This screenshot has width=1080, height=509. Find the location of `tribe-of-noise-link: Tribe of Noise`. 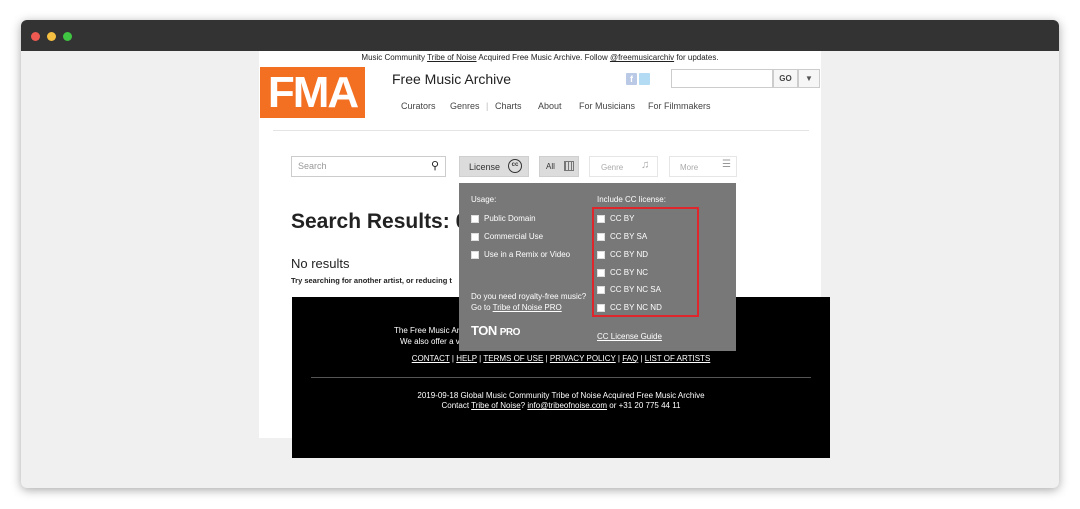

tribe-of-noise-link: Tribe of Noise is located at coordinates (452, 57).